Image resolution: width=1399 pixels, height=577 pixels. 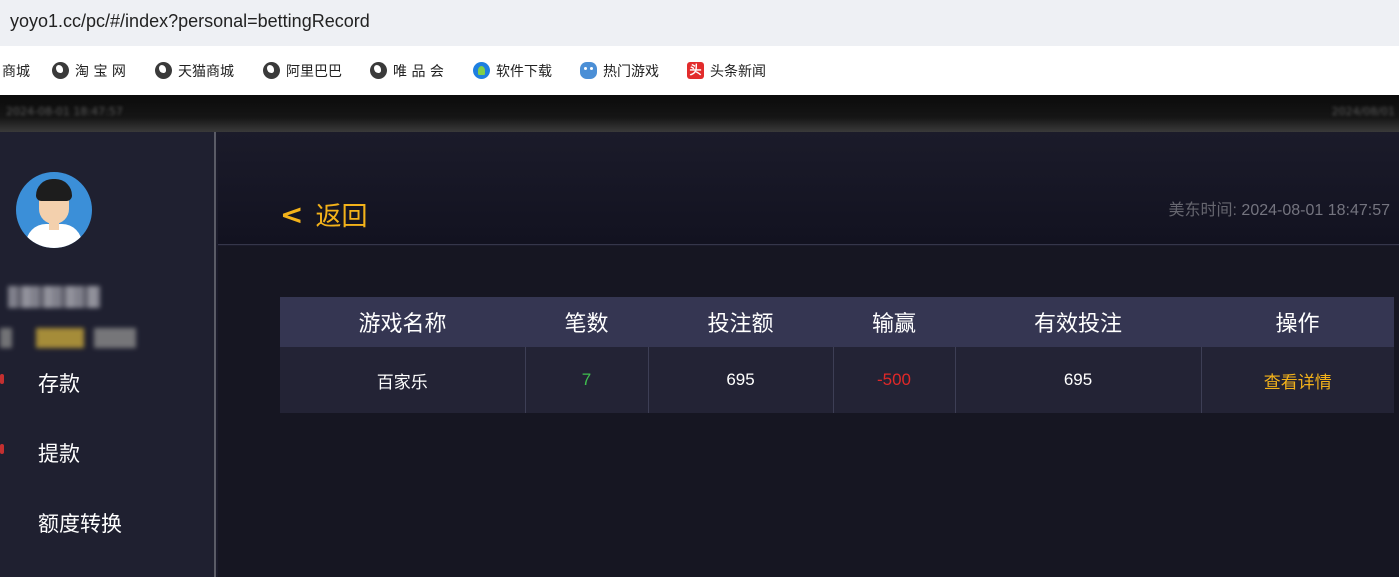 I want to click on col-win-loss: 输赢, so click(x=894, y=322).